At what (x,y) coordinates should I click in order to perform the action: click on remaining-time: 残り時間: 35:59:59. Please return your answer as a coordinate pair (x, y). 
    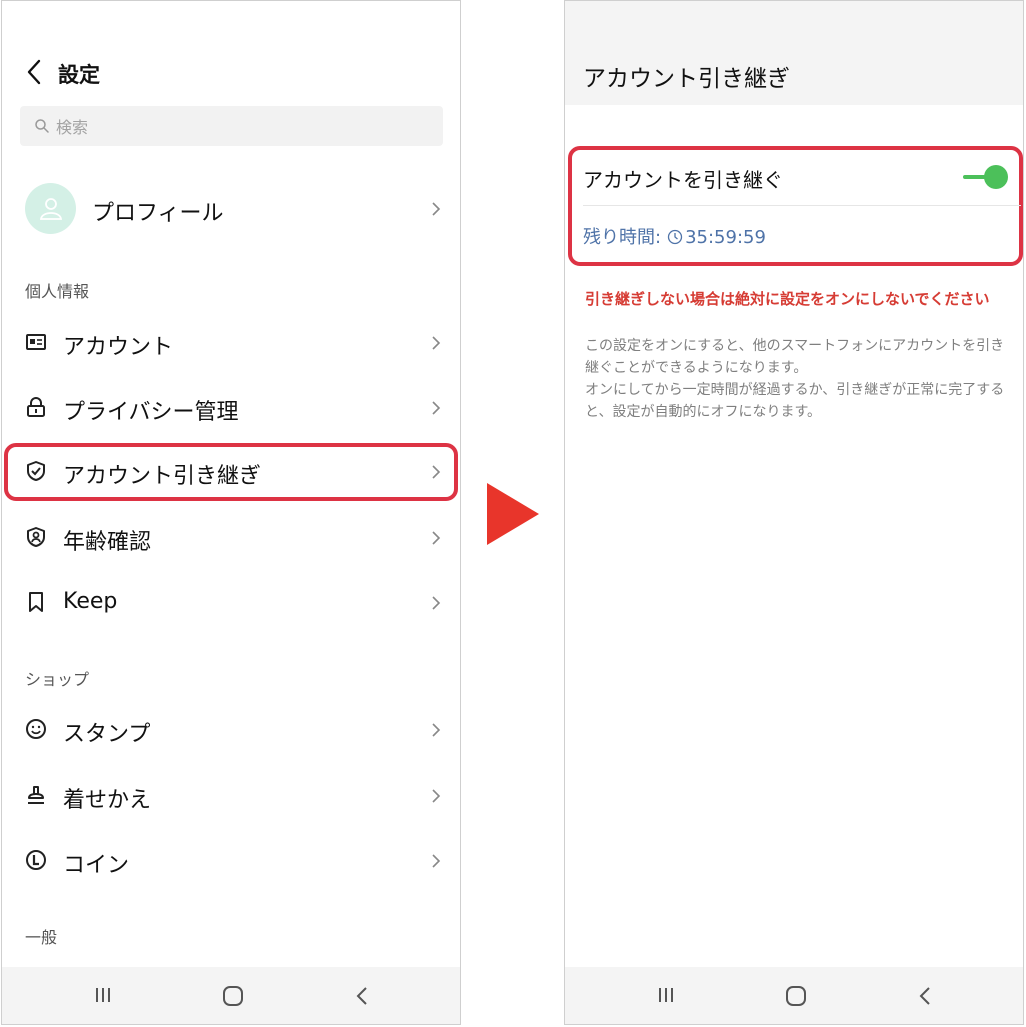
    Looking at the image, I should click on (674, 236).